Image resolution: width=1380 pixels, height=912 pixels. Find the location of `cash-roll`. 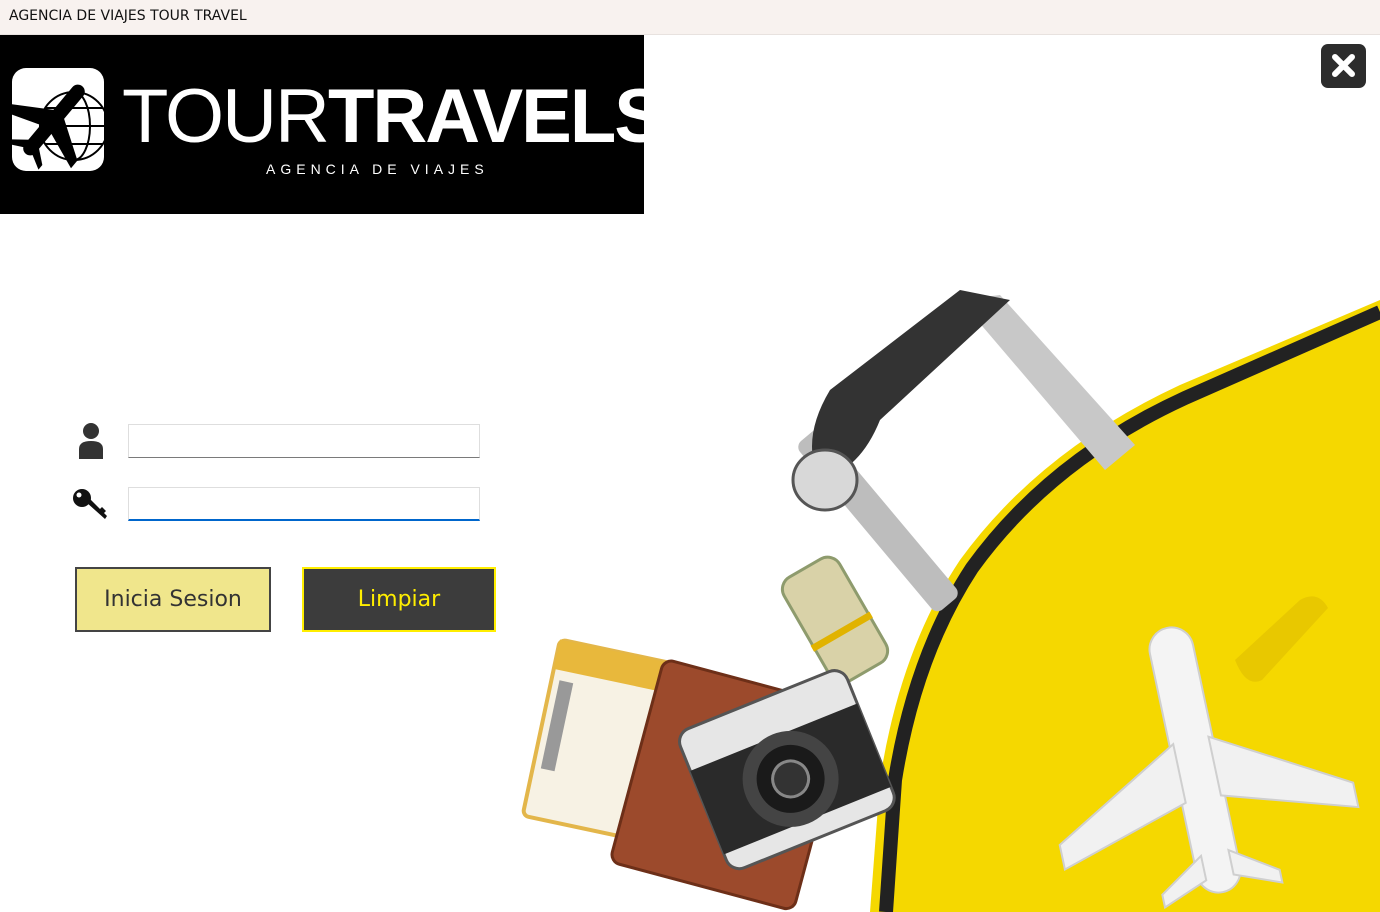

cash-roll is located at coordinates (835, 620).